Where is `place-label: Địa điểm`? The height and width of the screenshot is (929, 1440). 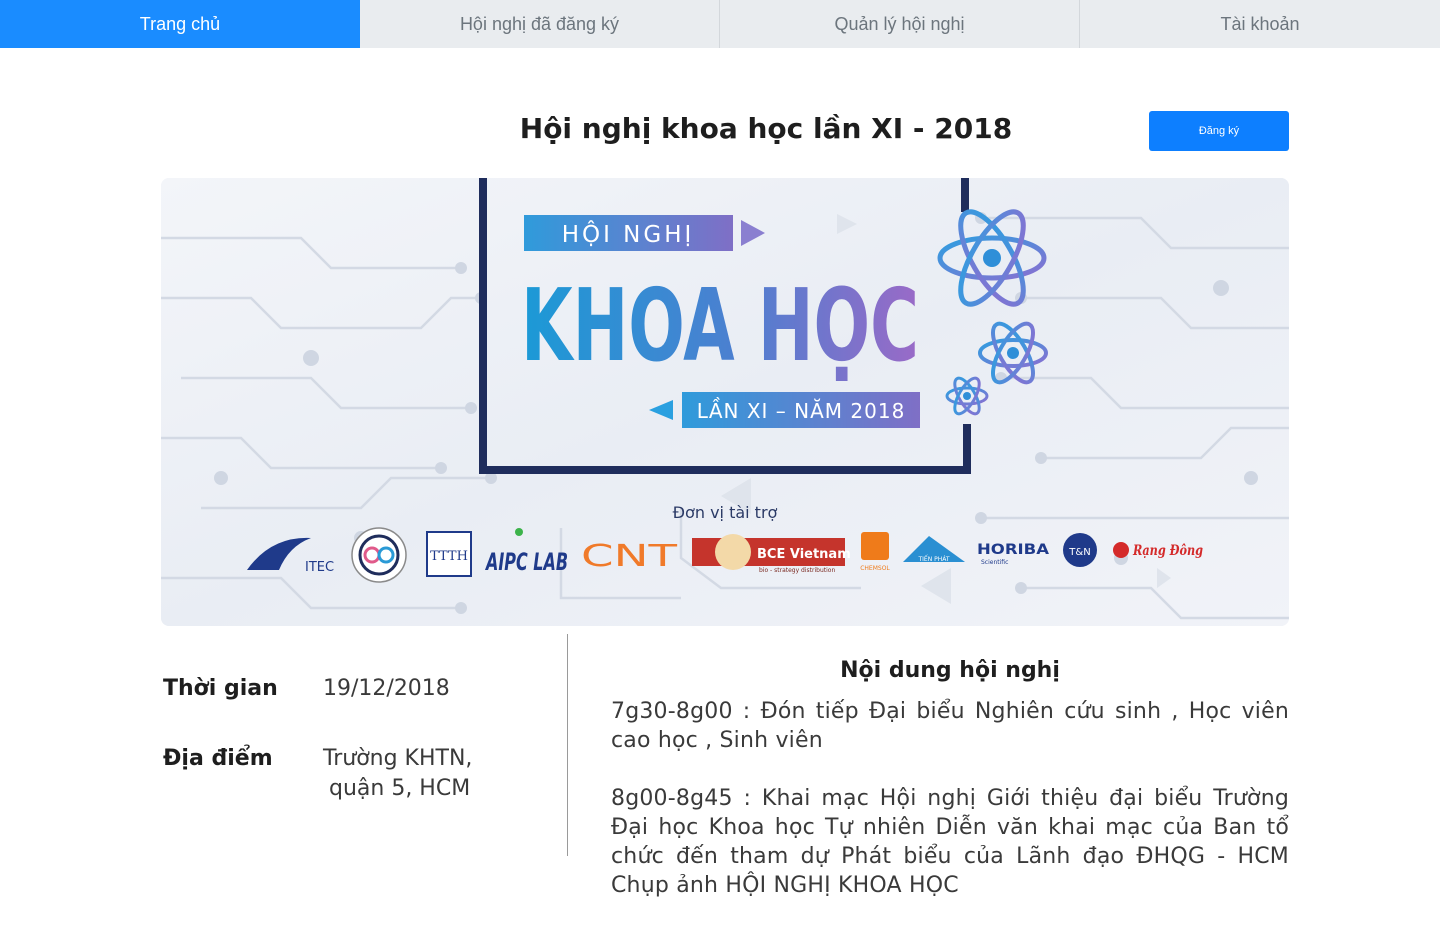 place-label: Địa điểm is located at coordinates (218, 758).